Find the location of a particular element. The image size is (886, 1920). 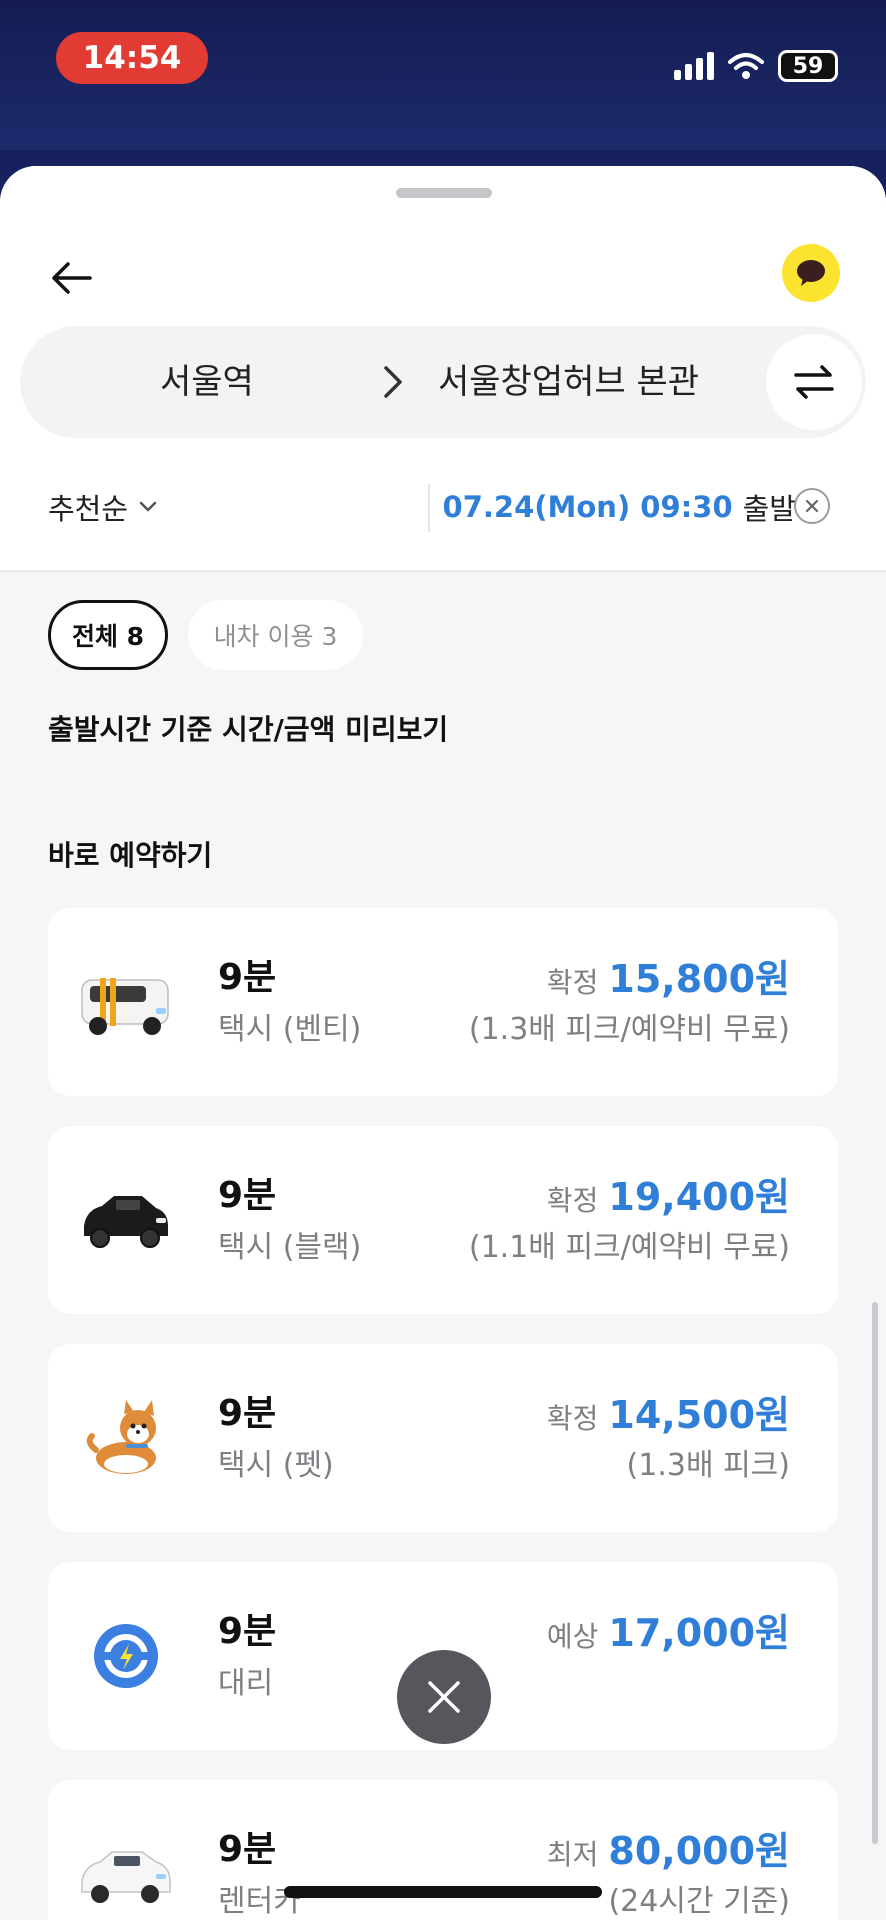

scrollbar is located at coordinates (875, 1573).